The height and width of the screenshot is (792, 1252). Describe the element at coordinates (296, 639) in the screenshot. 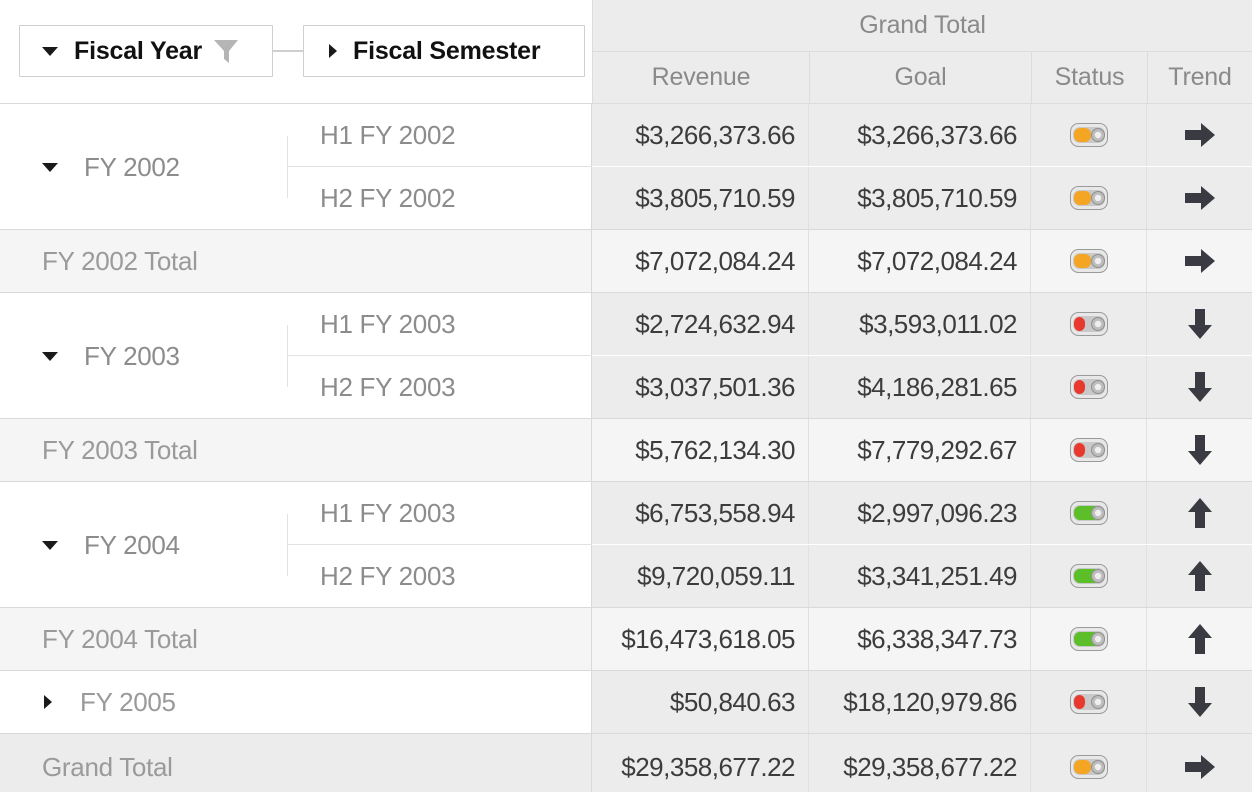

I see `subtotal-label-cell: FY 2004 Total` at that location.